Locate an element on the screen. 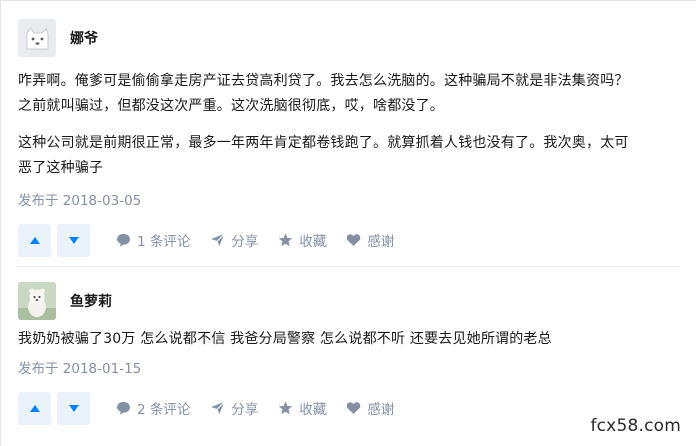 Image resolution: width=696 pixels, height=446 pixels. bear-avatar-icon is located at coordinates (37, 301).